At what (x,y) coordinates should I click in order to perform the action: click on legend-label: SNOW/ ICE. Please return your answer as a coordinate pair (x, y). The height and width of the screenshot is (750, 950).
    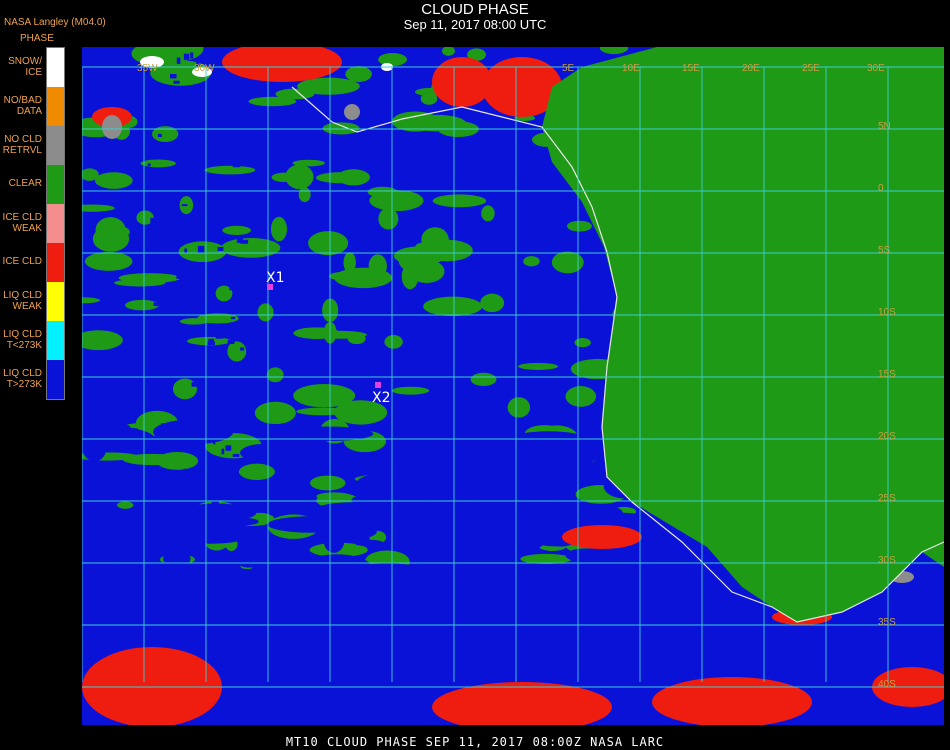
    Looking at the image, I should click on (25, 66).